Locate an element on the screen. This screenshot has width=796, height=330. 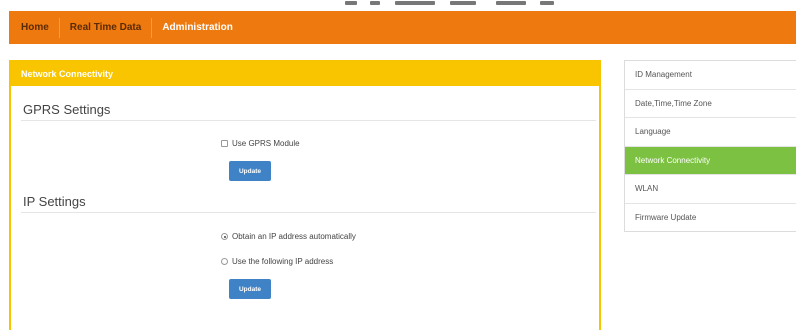
ip-update-button: Update is located at coordinates (250, 289).